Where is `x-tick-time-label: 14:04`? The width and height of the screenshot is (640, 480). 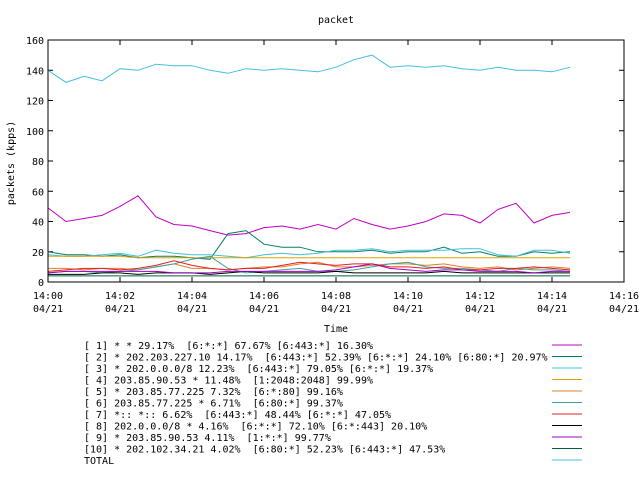 x-tick-time-label: 14:04 is located at coordinates (192, 296).